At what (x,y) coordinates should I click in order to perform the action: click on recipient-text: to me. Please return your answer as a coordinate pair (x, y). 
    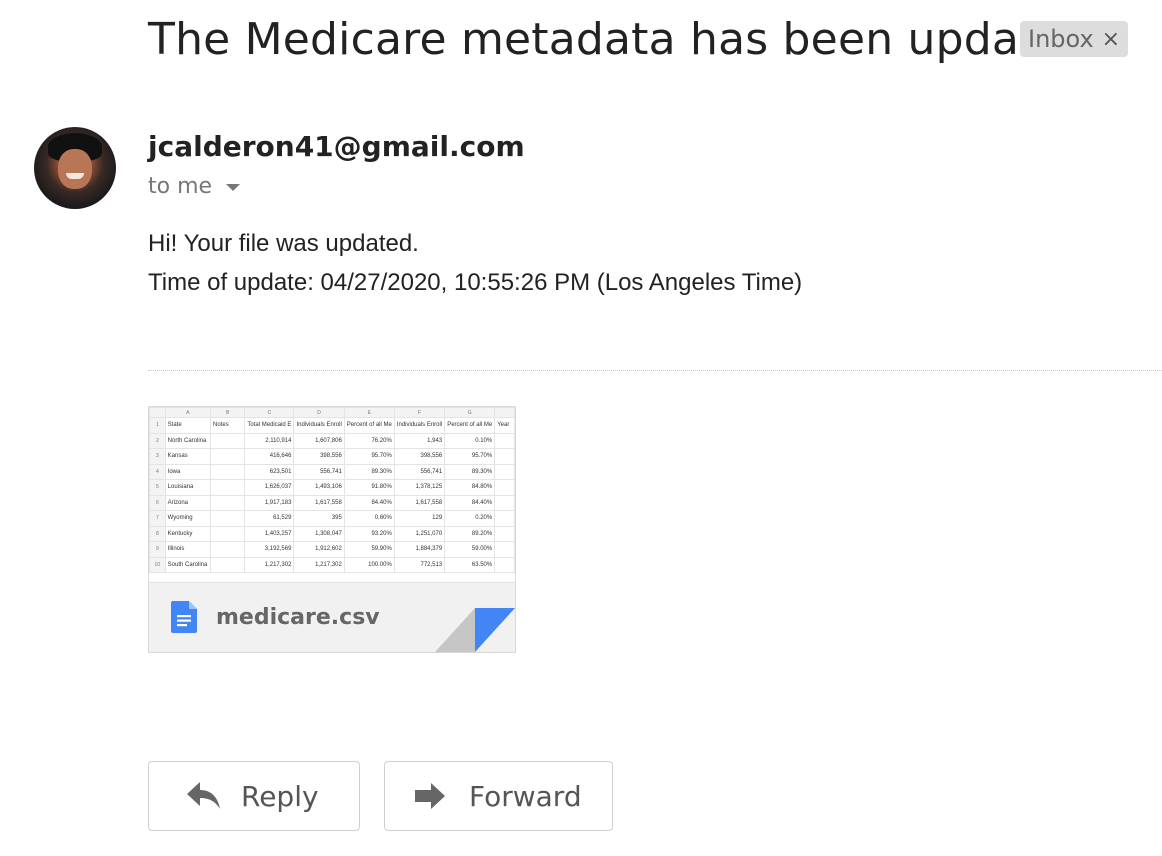
    Looking at the image, I should click on (180, 186).